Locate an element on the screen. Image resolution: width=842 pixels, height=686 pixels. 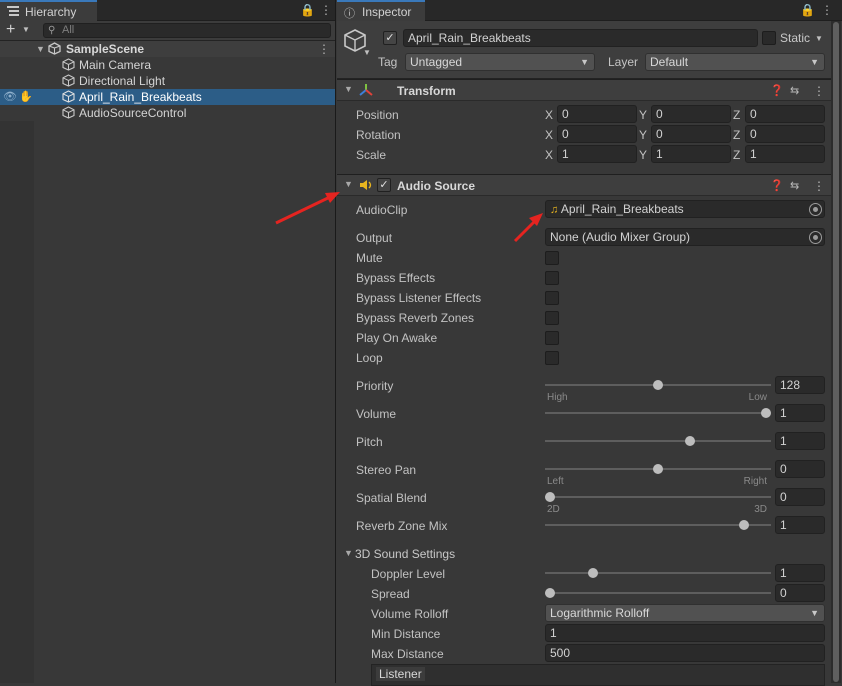
audioclip-field: ♫ April_Rain_Breakbeats is located at coordinates (685, 209).